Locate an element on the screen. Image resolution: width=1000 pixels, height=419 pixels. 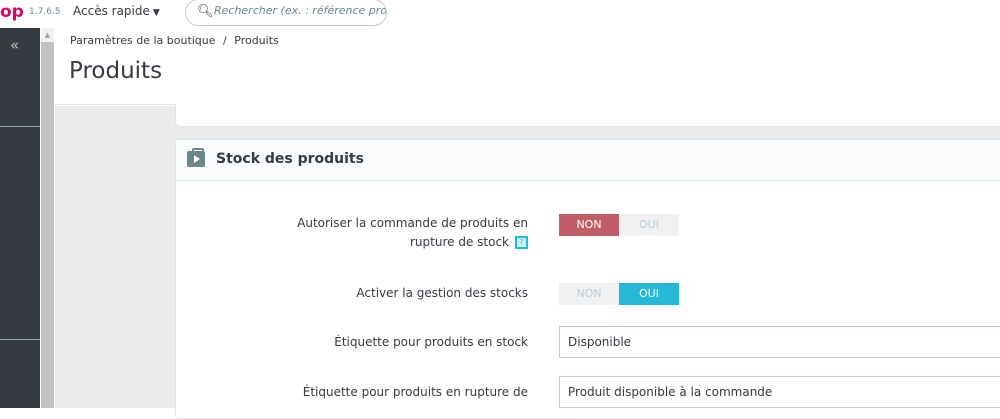
collapse-sidebar-icon: « is located at coordinates (14, 45).